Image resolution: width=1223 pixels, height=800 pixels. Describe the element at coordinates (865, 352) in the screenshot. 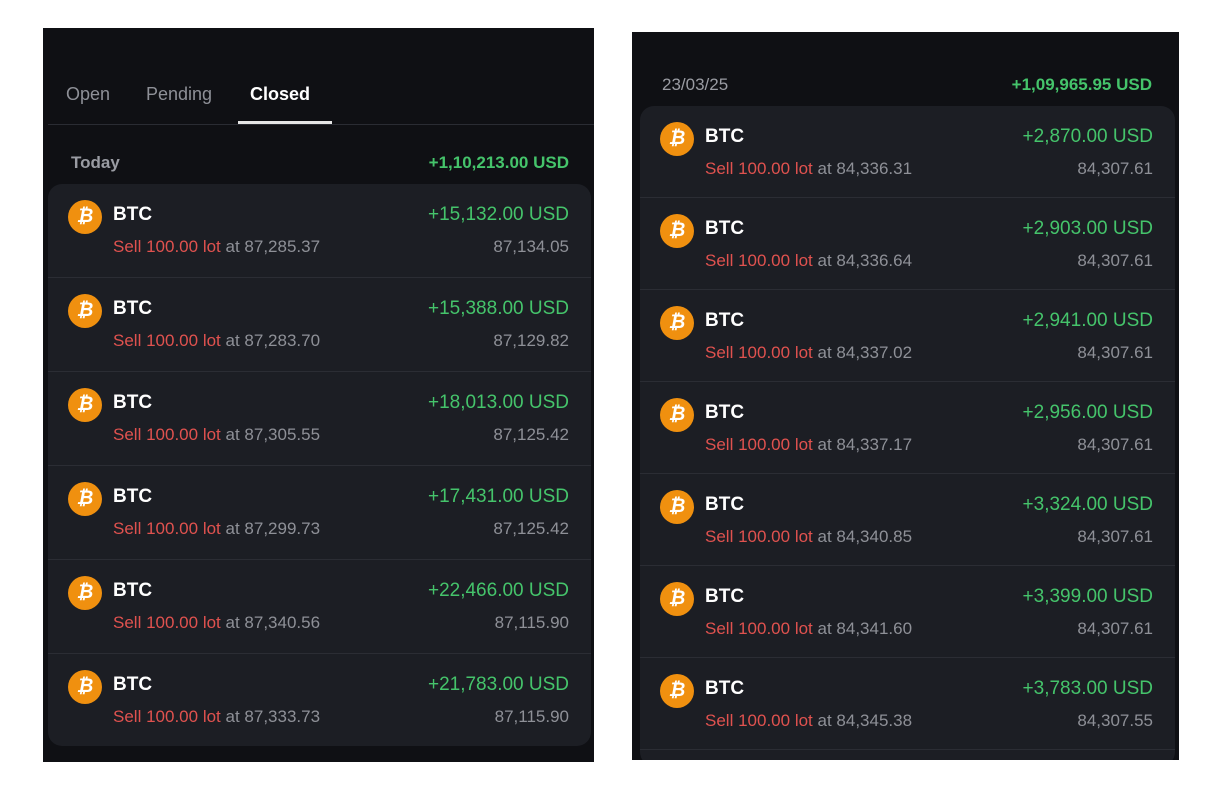

I see `trade-open-price: at 84,337.02` at that location.